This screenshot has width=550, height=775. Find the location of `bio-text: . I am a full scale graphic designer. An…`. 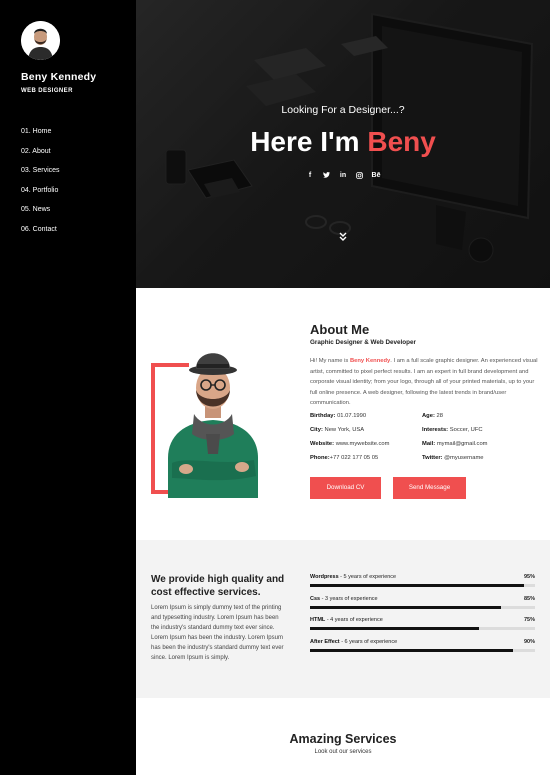

bio-text: . I am a full scale graphic designer. An… is located at coordinates (424, 382).